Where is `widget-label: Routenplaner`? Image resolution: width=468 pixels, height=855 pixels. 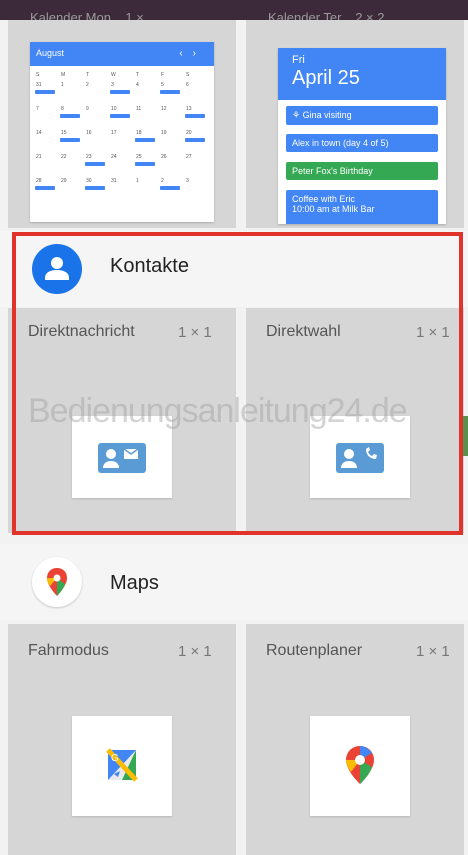
widget-label: Routenplaner is located at coordinates (314, 650).